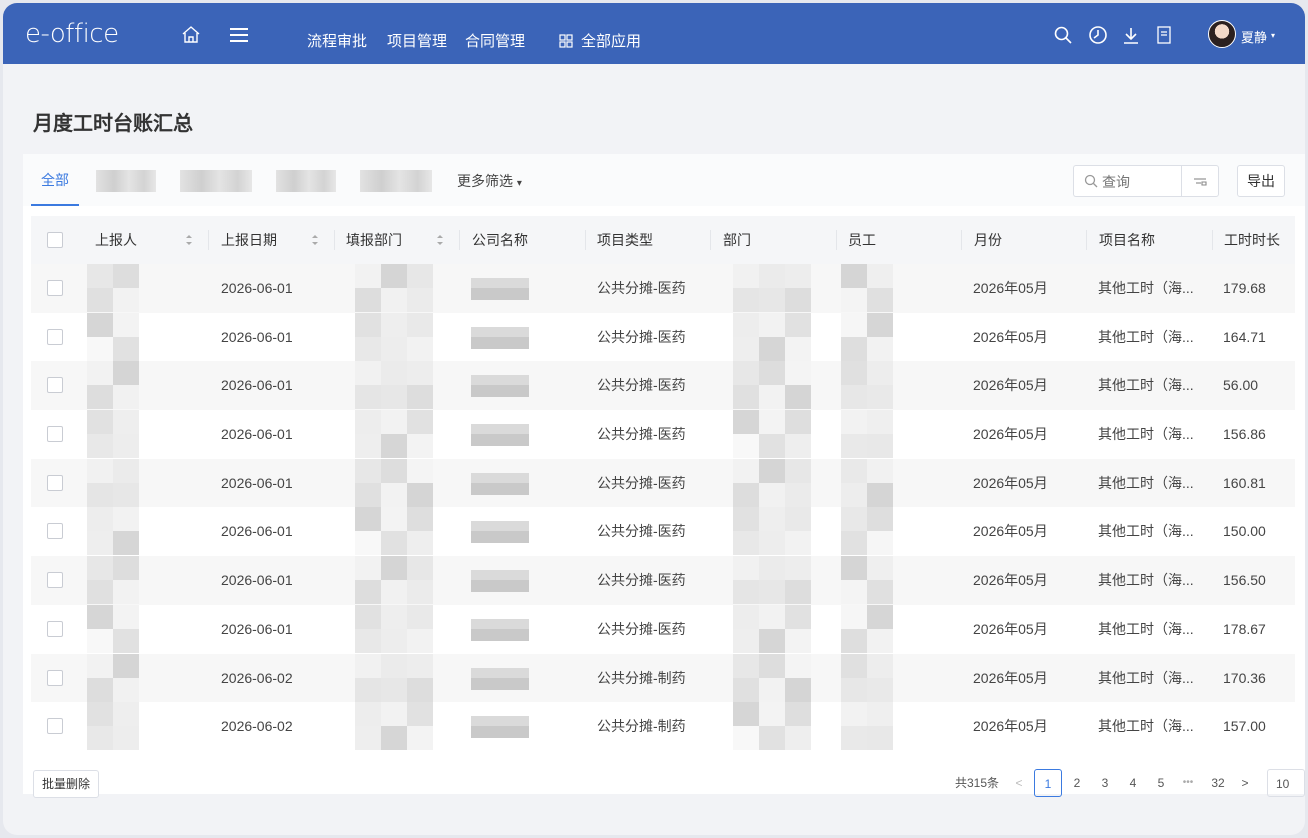 This screenshot has height=838, width=1308. I want to click on all-apps-link: 全部应用, so click(600, 40).